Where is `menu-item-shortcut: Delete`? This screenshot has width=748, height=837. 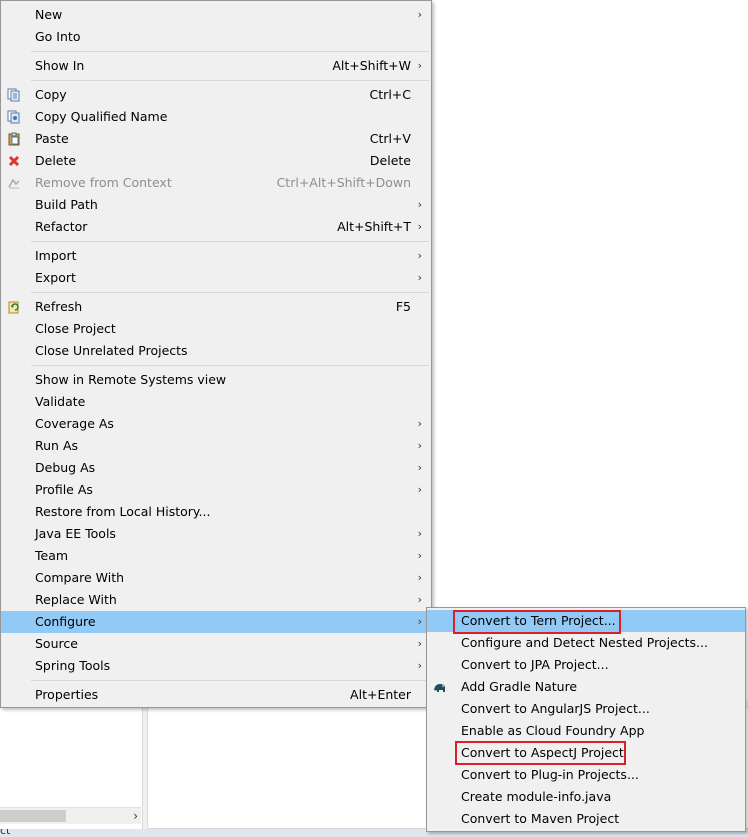
menu-item-shortcut: Delete is located at coordinates (390, 160).